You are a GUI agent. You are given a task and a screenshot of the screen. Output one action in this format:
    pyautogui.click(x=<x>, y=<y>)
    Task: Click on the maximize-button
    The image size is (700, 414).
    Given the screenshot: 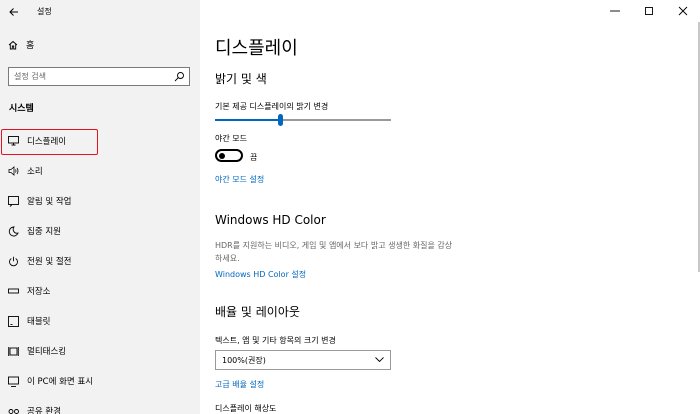 What is the action you would take?
    pyautogui.click(x=649, y=11)
    